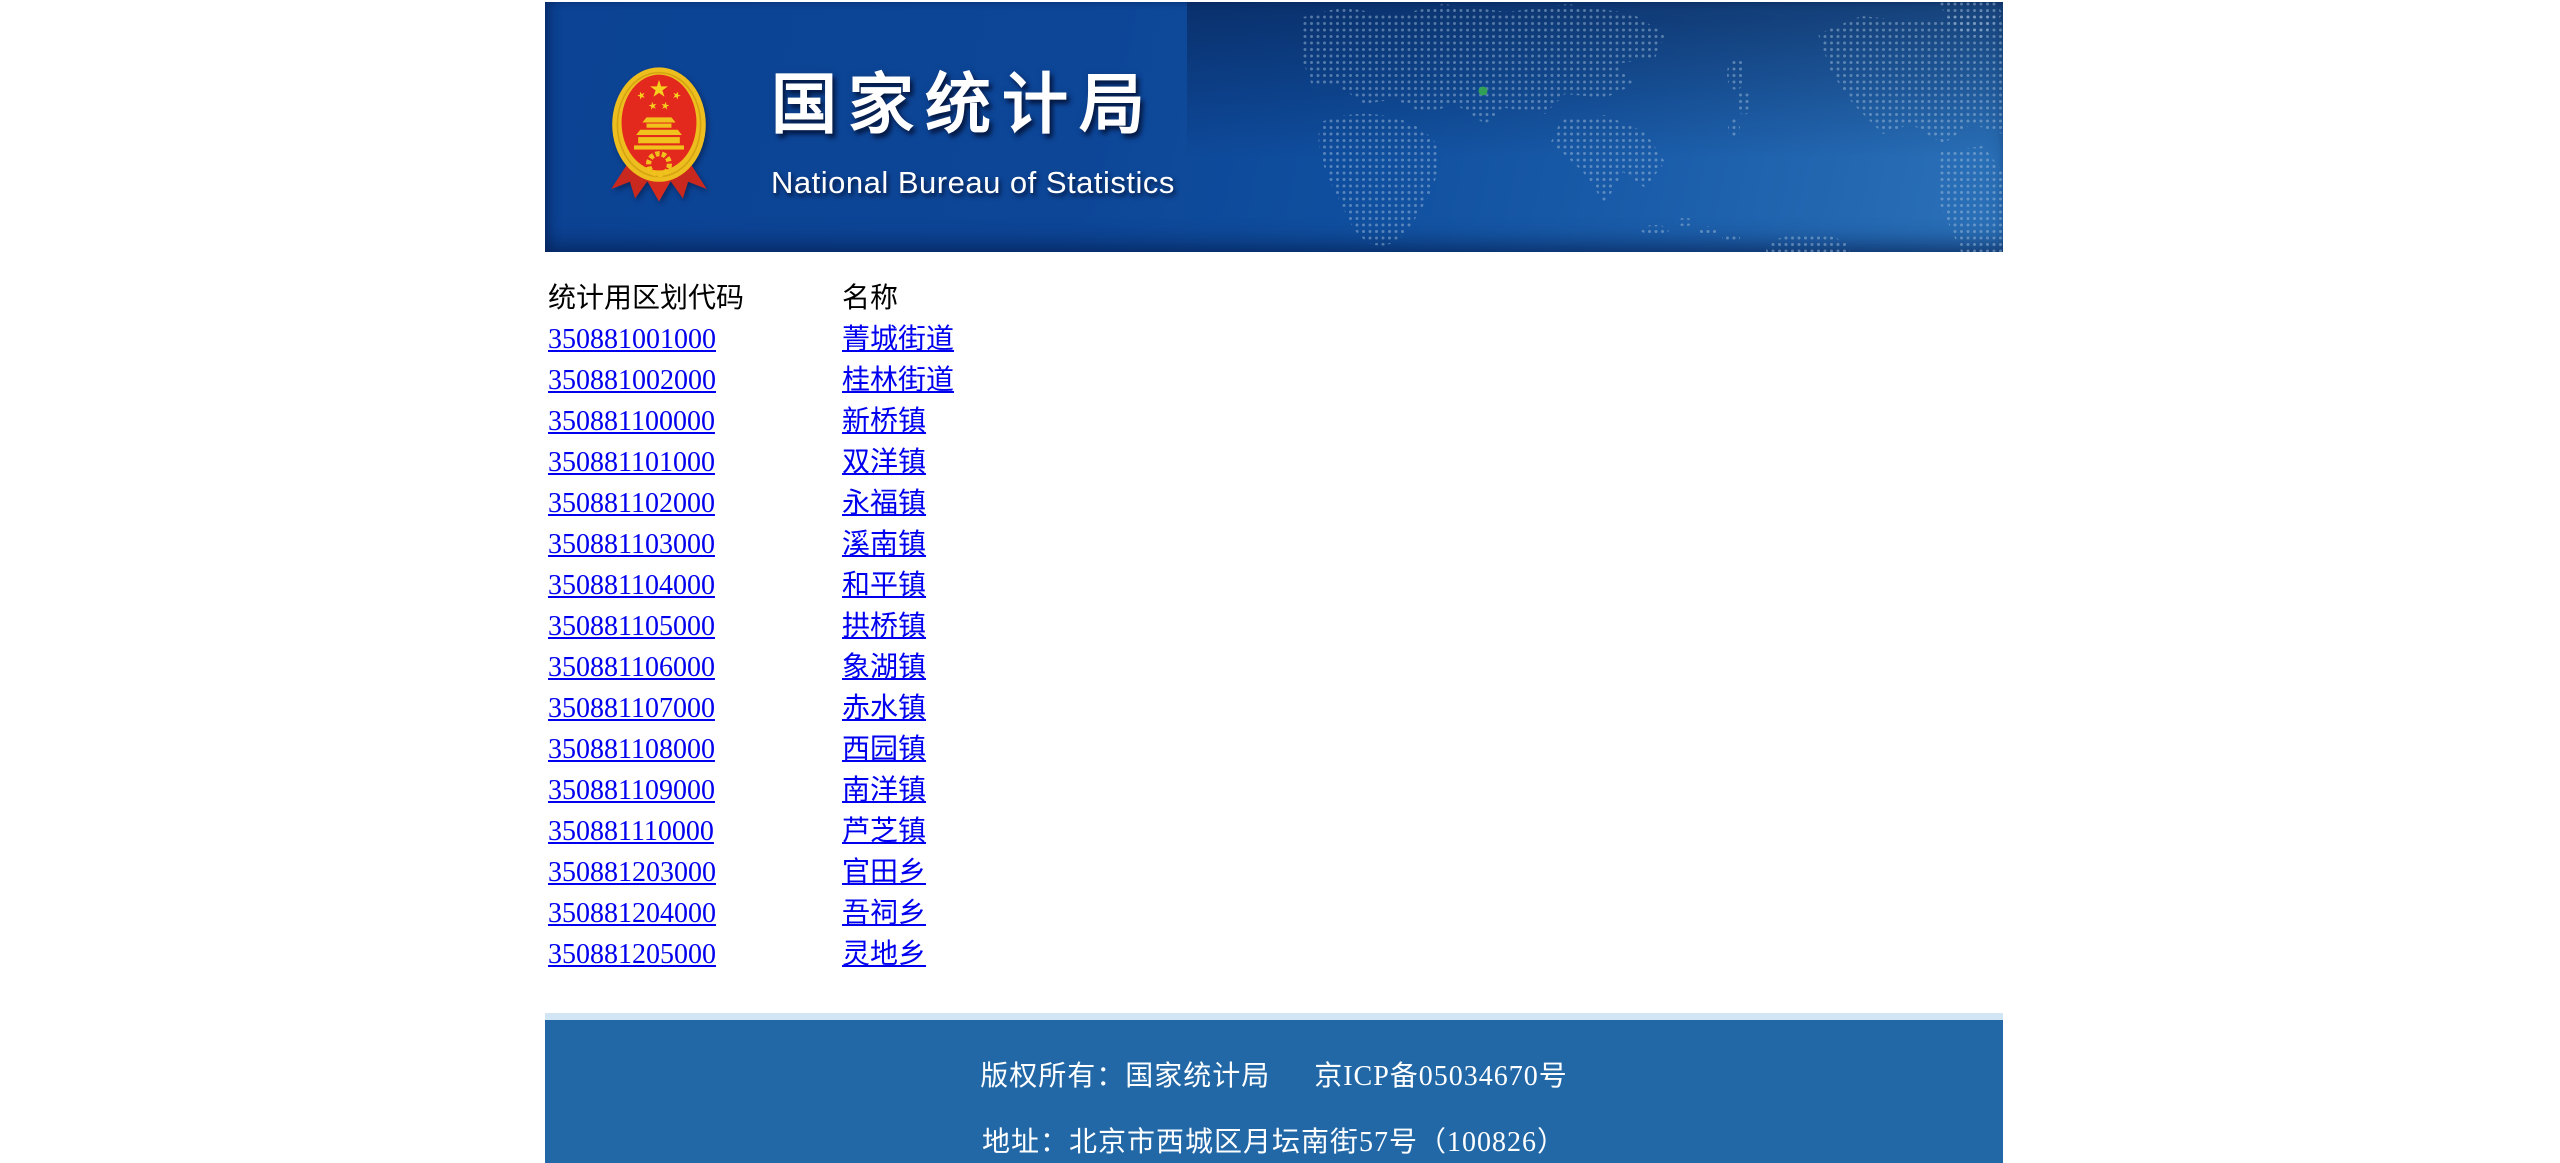 The width and height of the screenshot is (2560, 1163). I want to click on division-code-link: 350881108000, so click(631, 749).